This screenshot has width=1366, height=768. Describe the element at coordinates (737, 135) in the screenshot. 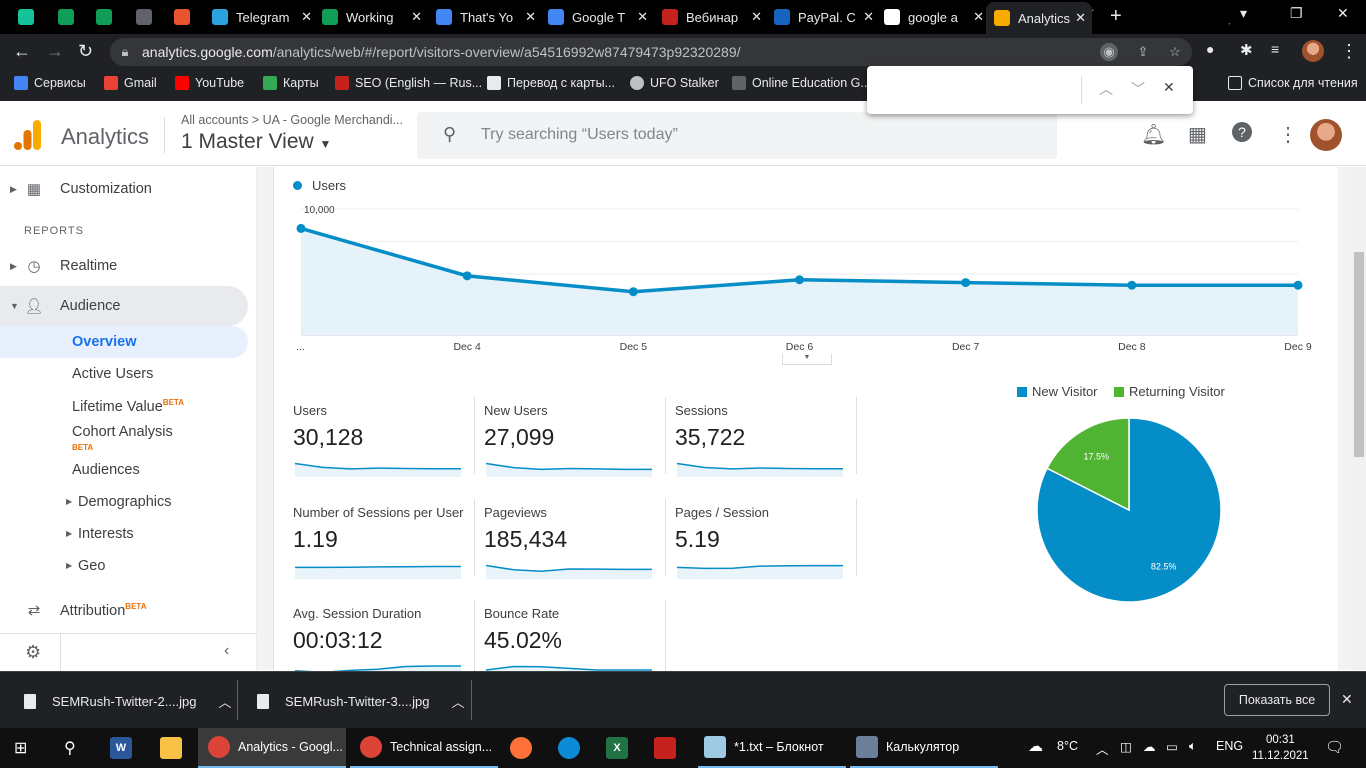

I see `search-box: ⚲ Try searching “Users today”` at that location.